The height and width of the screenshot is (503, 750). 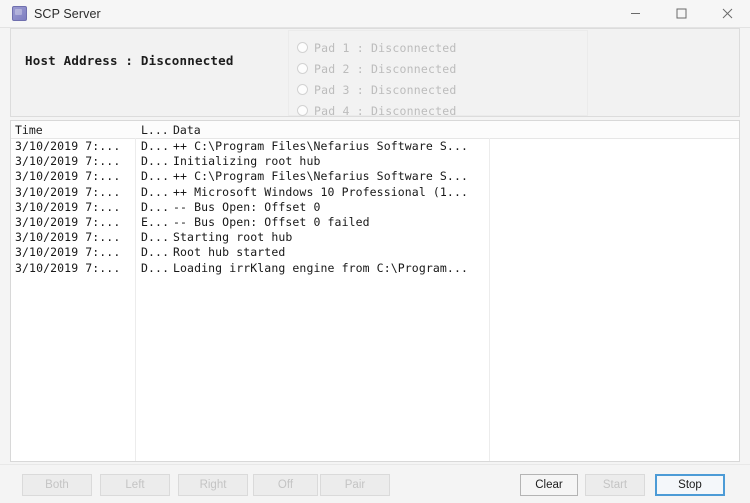 I want to click on off-button: Off, so click(x=285, y=485).